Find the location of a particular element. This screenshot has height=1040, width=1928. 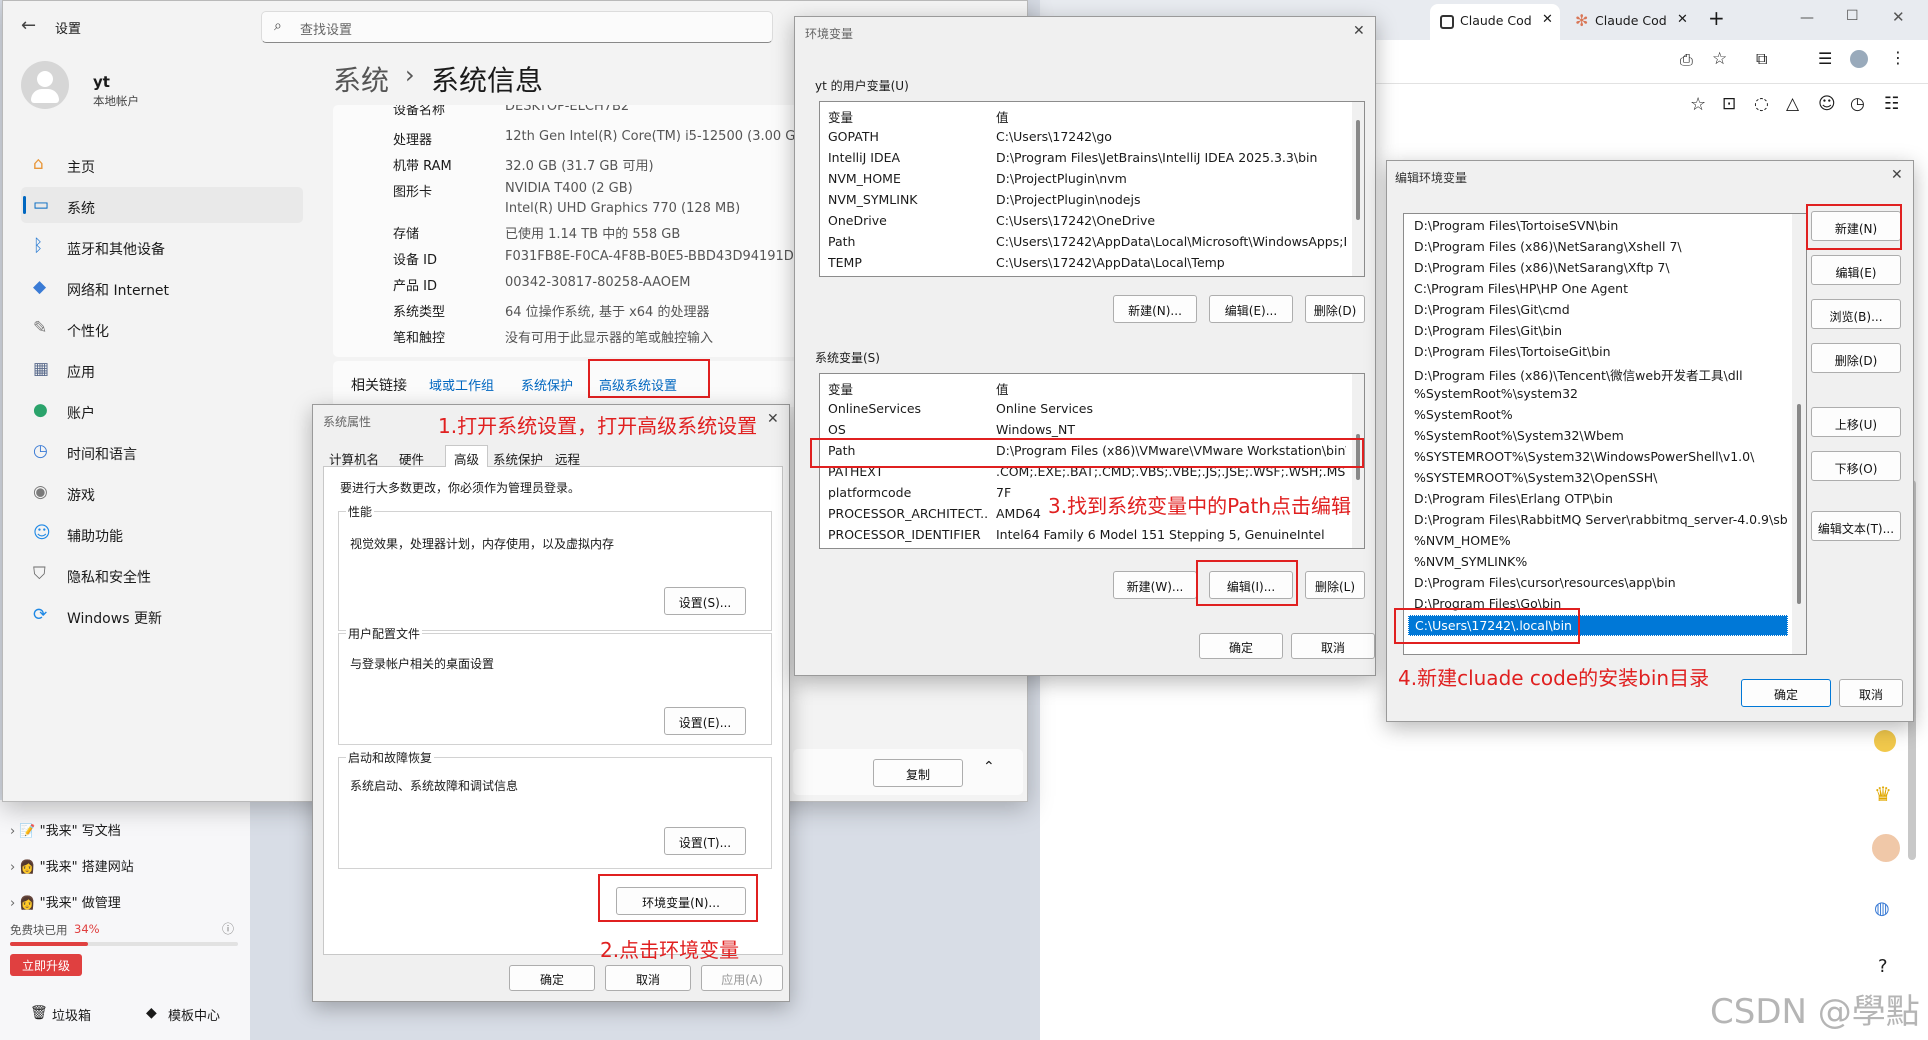

share-icon: △ is located at coordinates (1792, 104).